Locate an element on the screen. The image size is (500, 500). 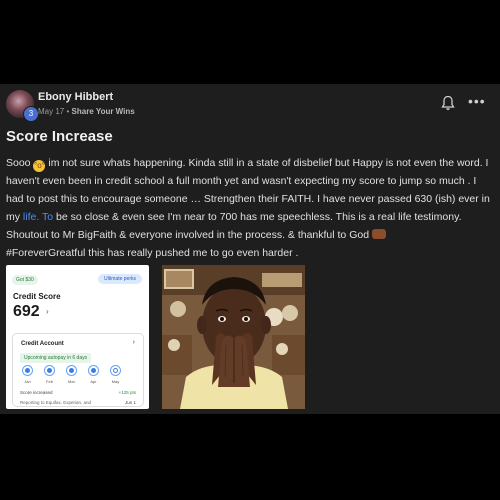
ultimate-perks-badge: Ultimate perks is located at coordinates (120, 279).